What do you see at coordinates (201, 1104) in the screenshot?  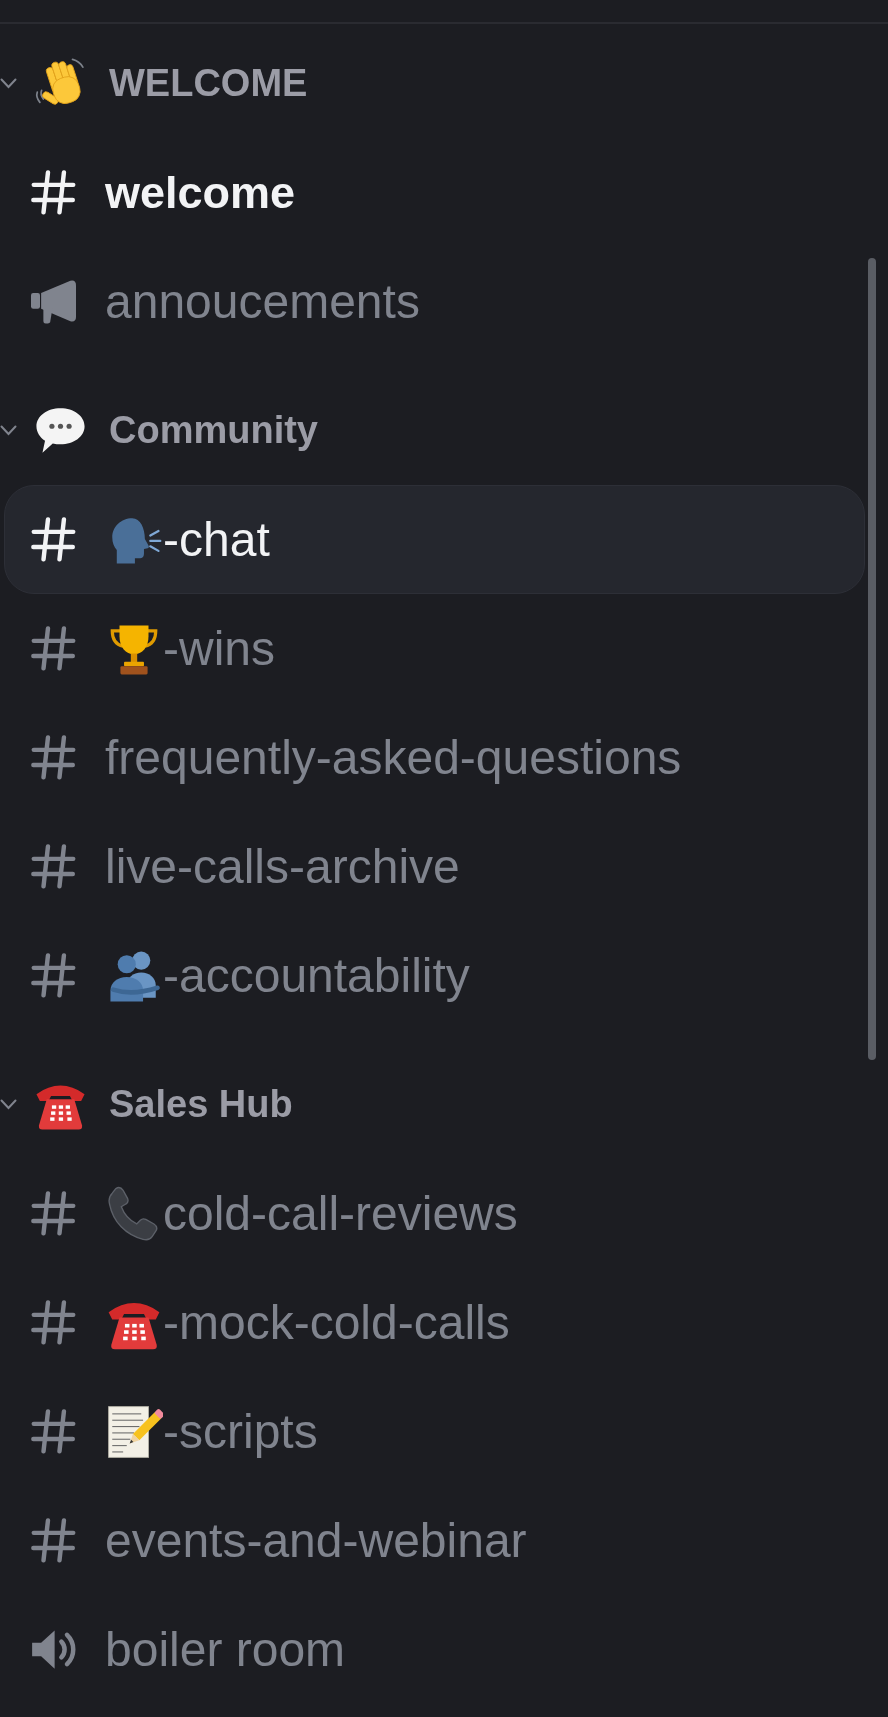 I see `category-name: Sales Hub` at bounding box center [201, 1104].